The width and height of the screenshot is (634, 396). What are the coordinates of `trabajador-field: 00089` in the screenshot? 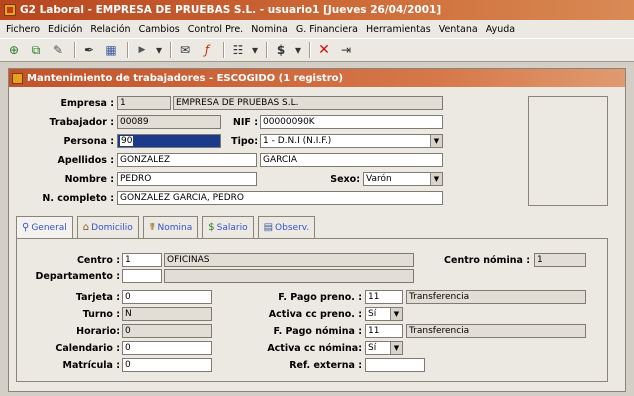 It's located at (169, 122).